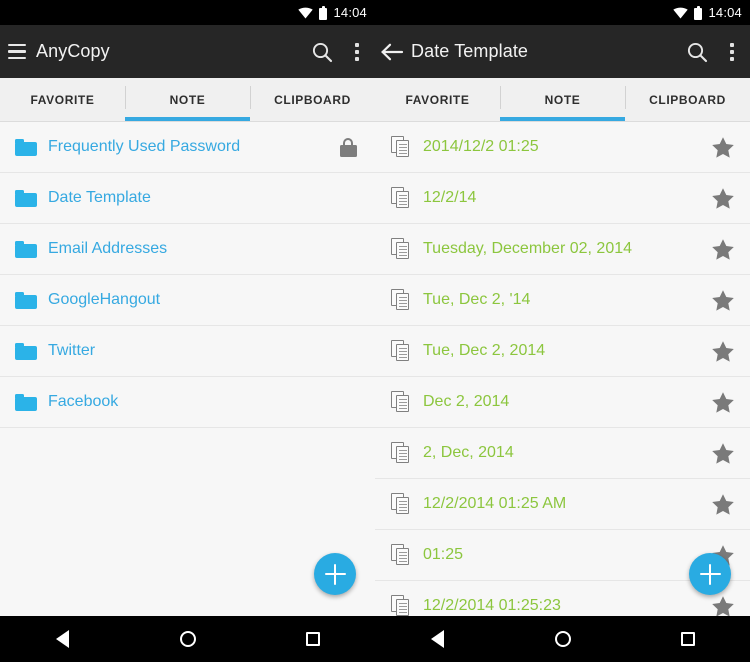  Describe the element at coordinates (187, 198) in the screenshot. I see `list-item: Date Template` at that location.